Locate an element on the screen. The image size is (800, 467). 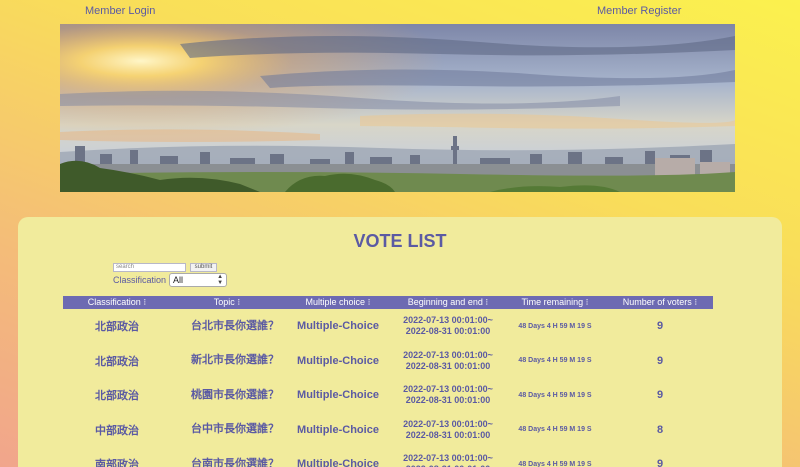
row-topic-link: 台中市長你選誰？ is located at coordinates (227, 429).